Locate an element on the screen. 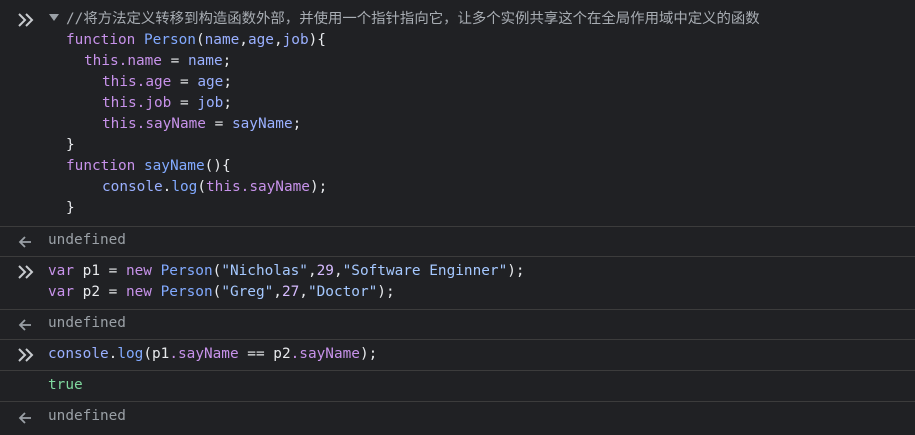 The image size is (915, 435). log-value: true is located at coordinates (65, 385).